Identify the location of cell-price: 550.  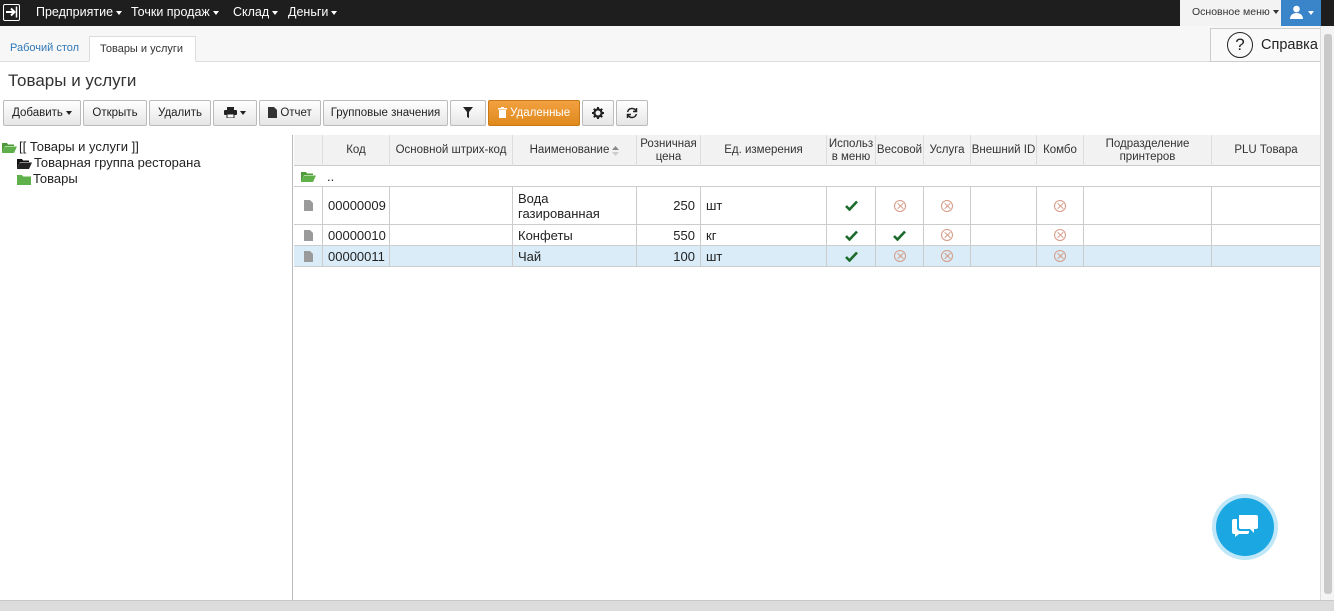
(668, 235).